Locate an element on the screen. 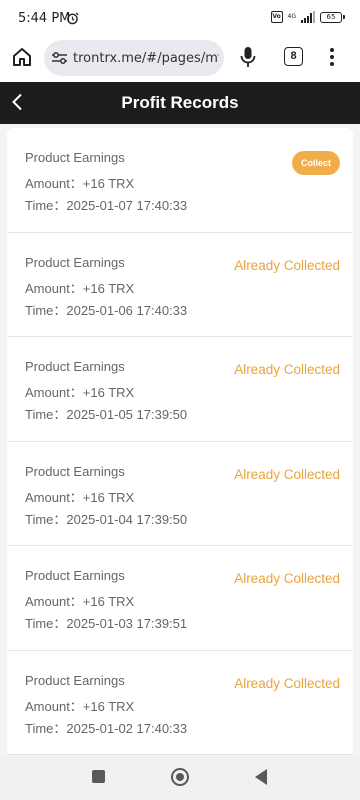 The width and height of the screenshot is (360, 800). record-time: Time：2025-01-06 17:40:33 is located at coordinates (106, 310).